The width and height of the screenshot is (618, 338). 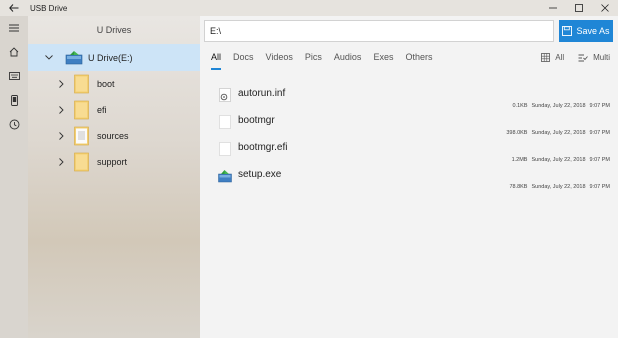 I want to click on multi-view-label: Multi, so click(x=601, y=57).